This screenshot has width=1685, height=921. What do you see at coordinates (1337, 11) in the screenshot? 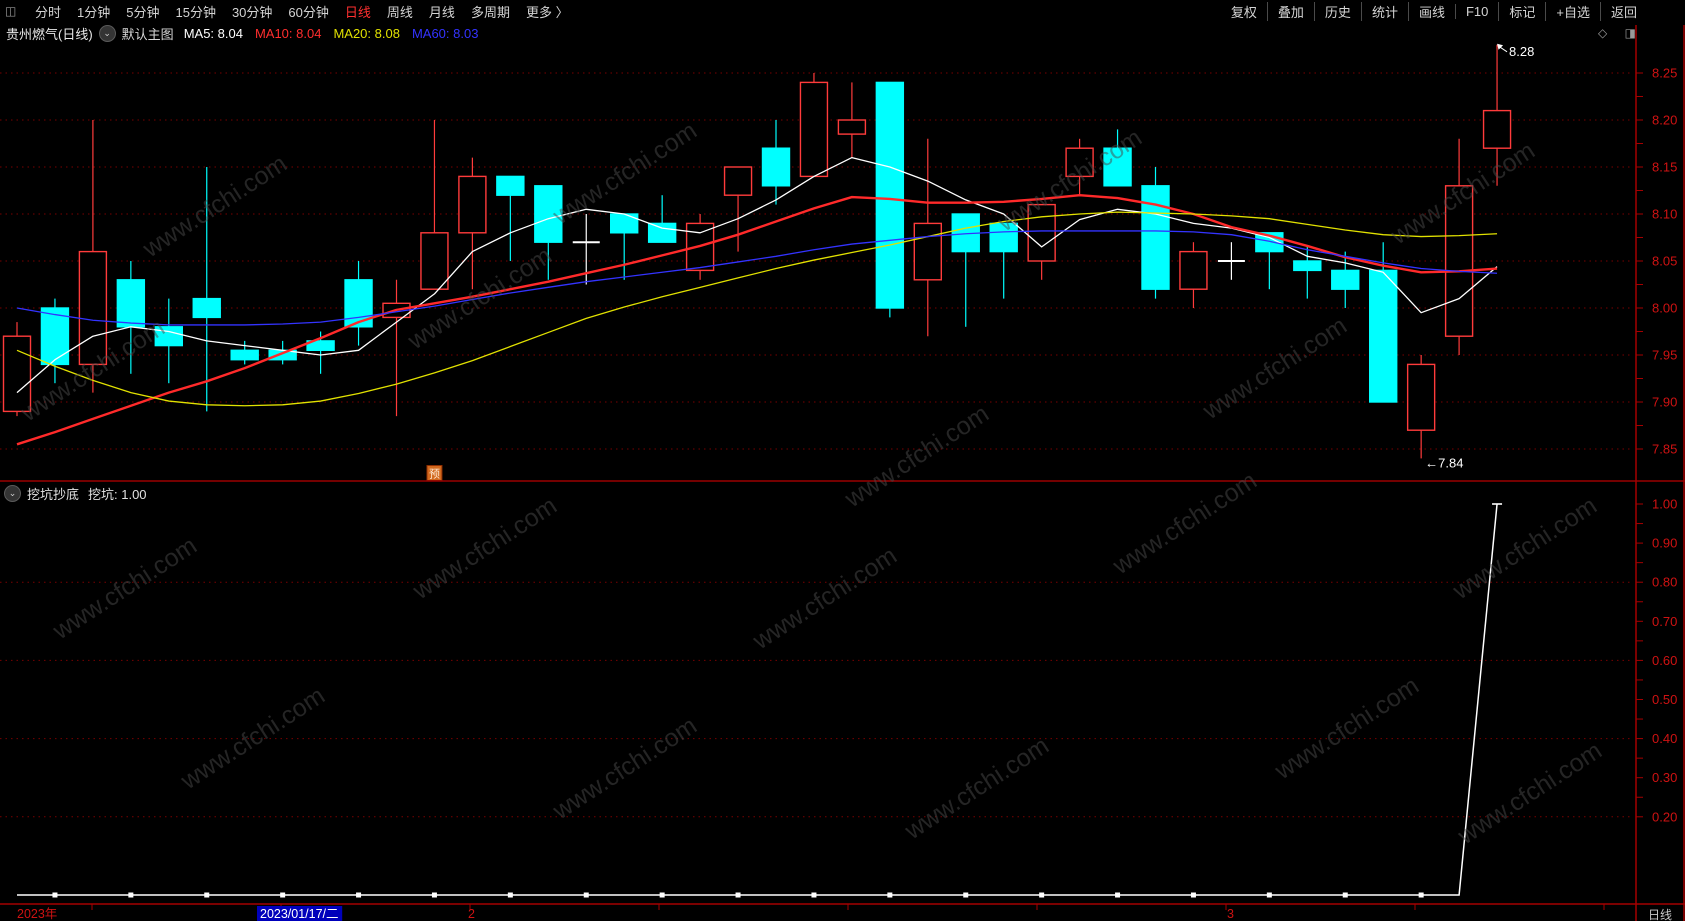
I see `history-button: 历史` at bounding box center [1337, 11].